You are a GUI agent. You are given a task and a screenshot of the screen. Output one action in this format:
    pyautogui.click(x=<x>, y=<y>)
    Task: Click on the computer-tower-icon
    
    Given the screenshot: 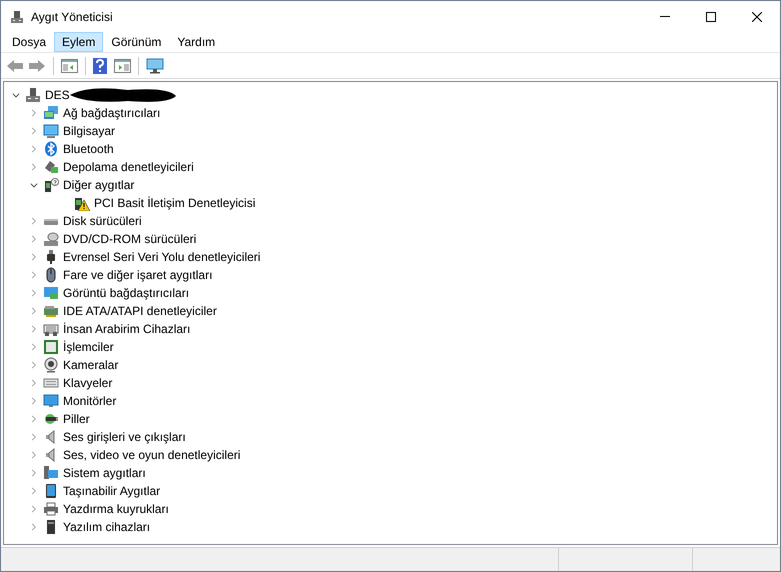 What is the action you would take?
    pyautogui.click(x=33, y=95)
    